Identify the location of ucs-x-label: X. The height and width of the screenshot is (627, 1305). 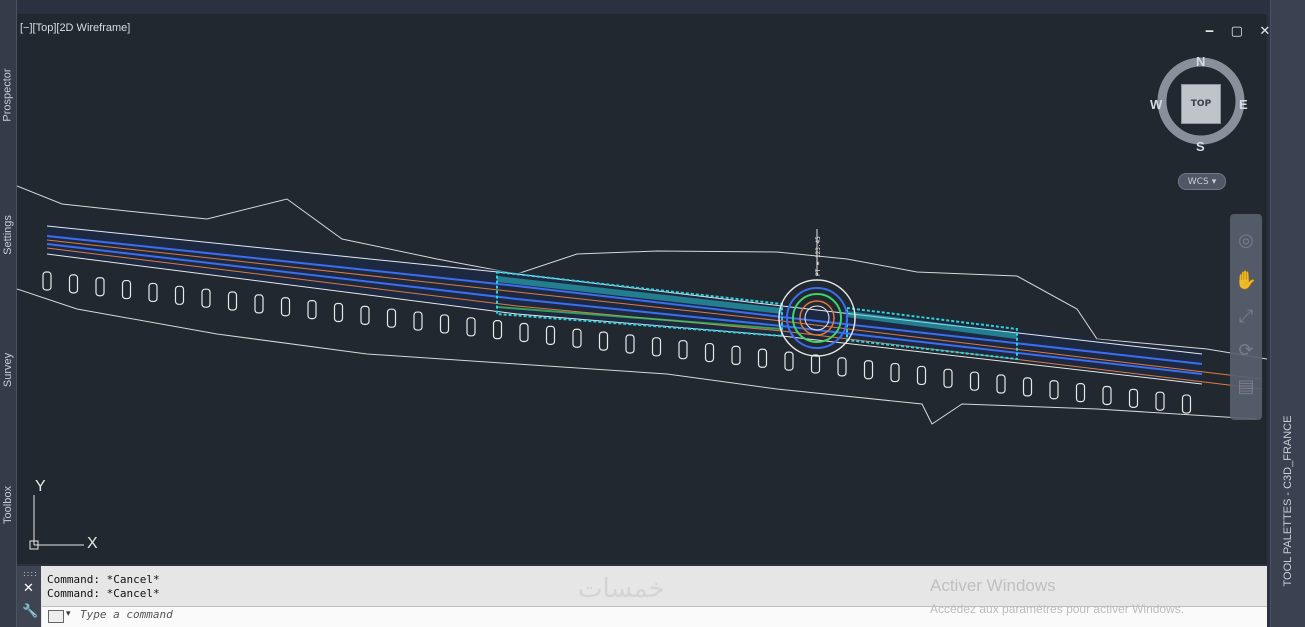
(92, 543).